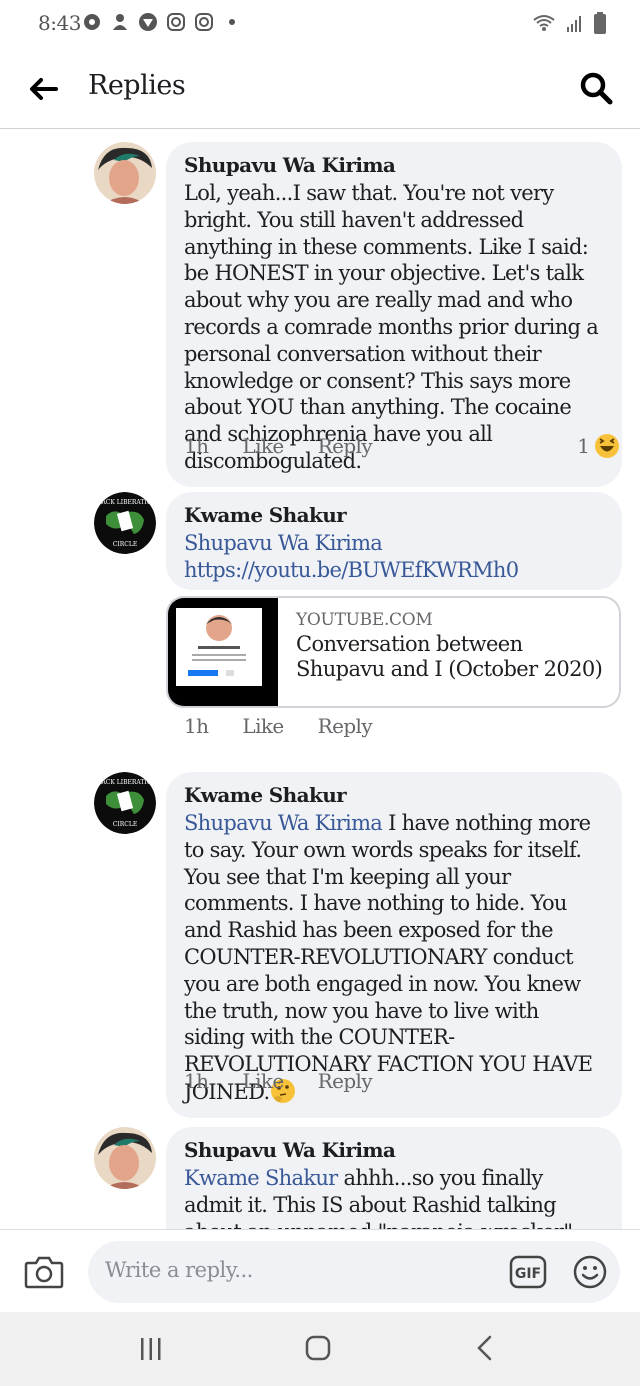  I want to click on video-thumbnail, so click(223, 652).